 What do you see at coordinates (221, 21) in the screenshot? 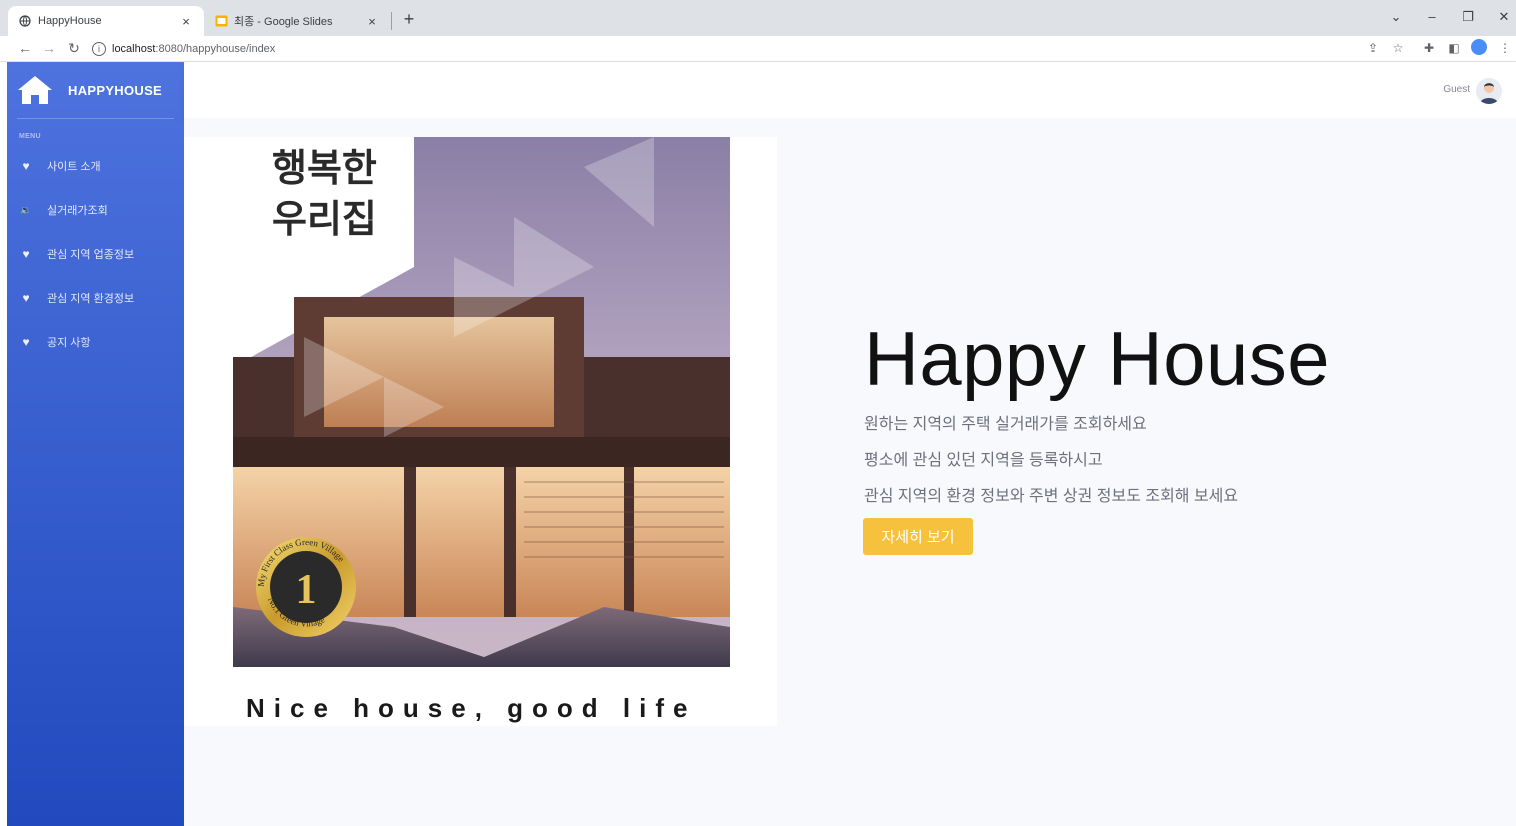
I see `slides-icon` at bounding box center [221, 21].